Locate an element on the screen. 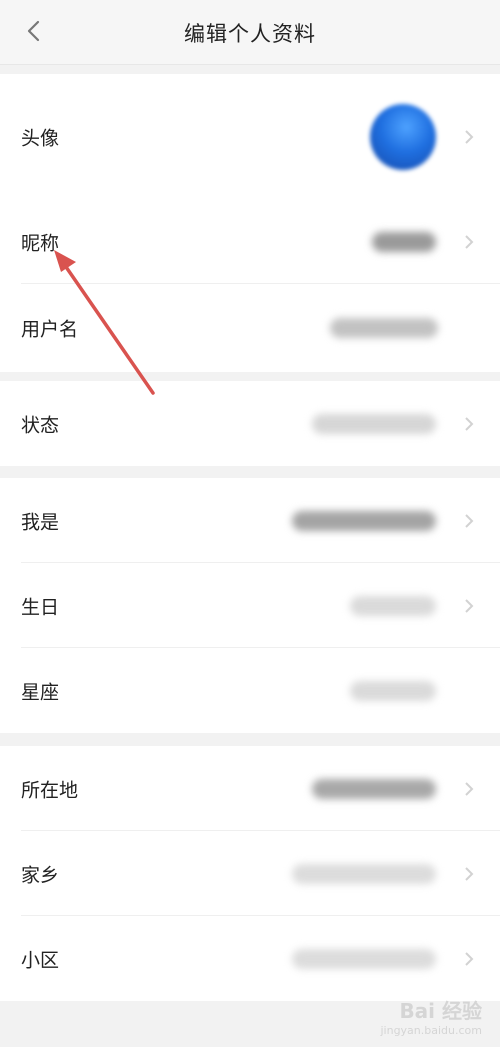 Image resolution: width=500 pixels, height=1047 pixels. watermark-brand: Bai 经验 is located at coordinates (440, 1011).